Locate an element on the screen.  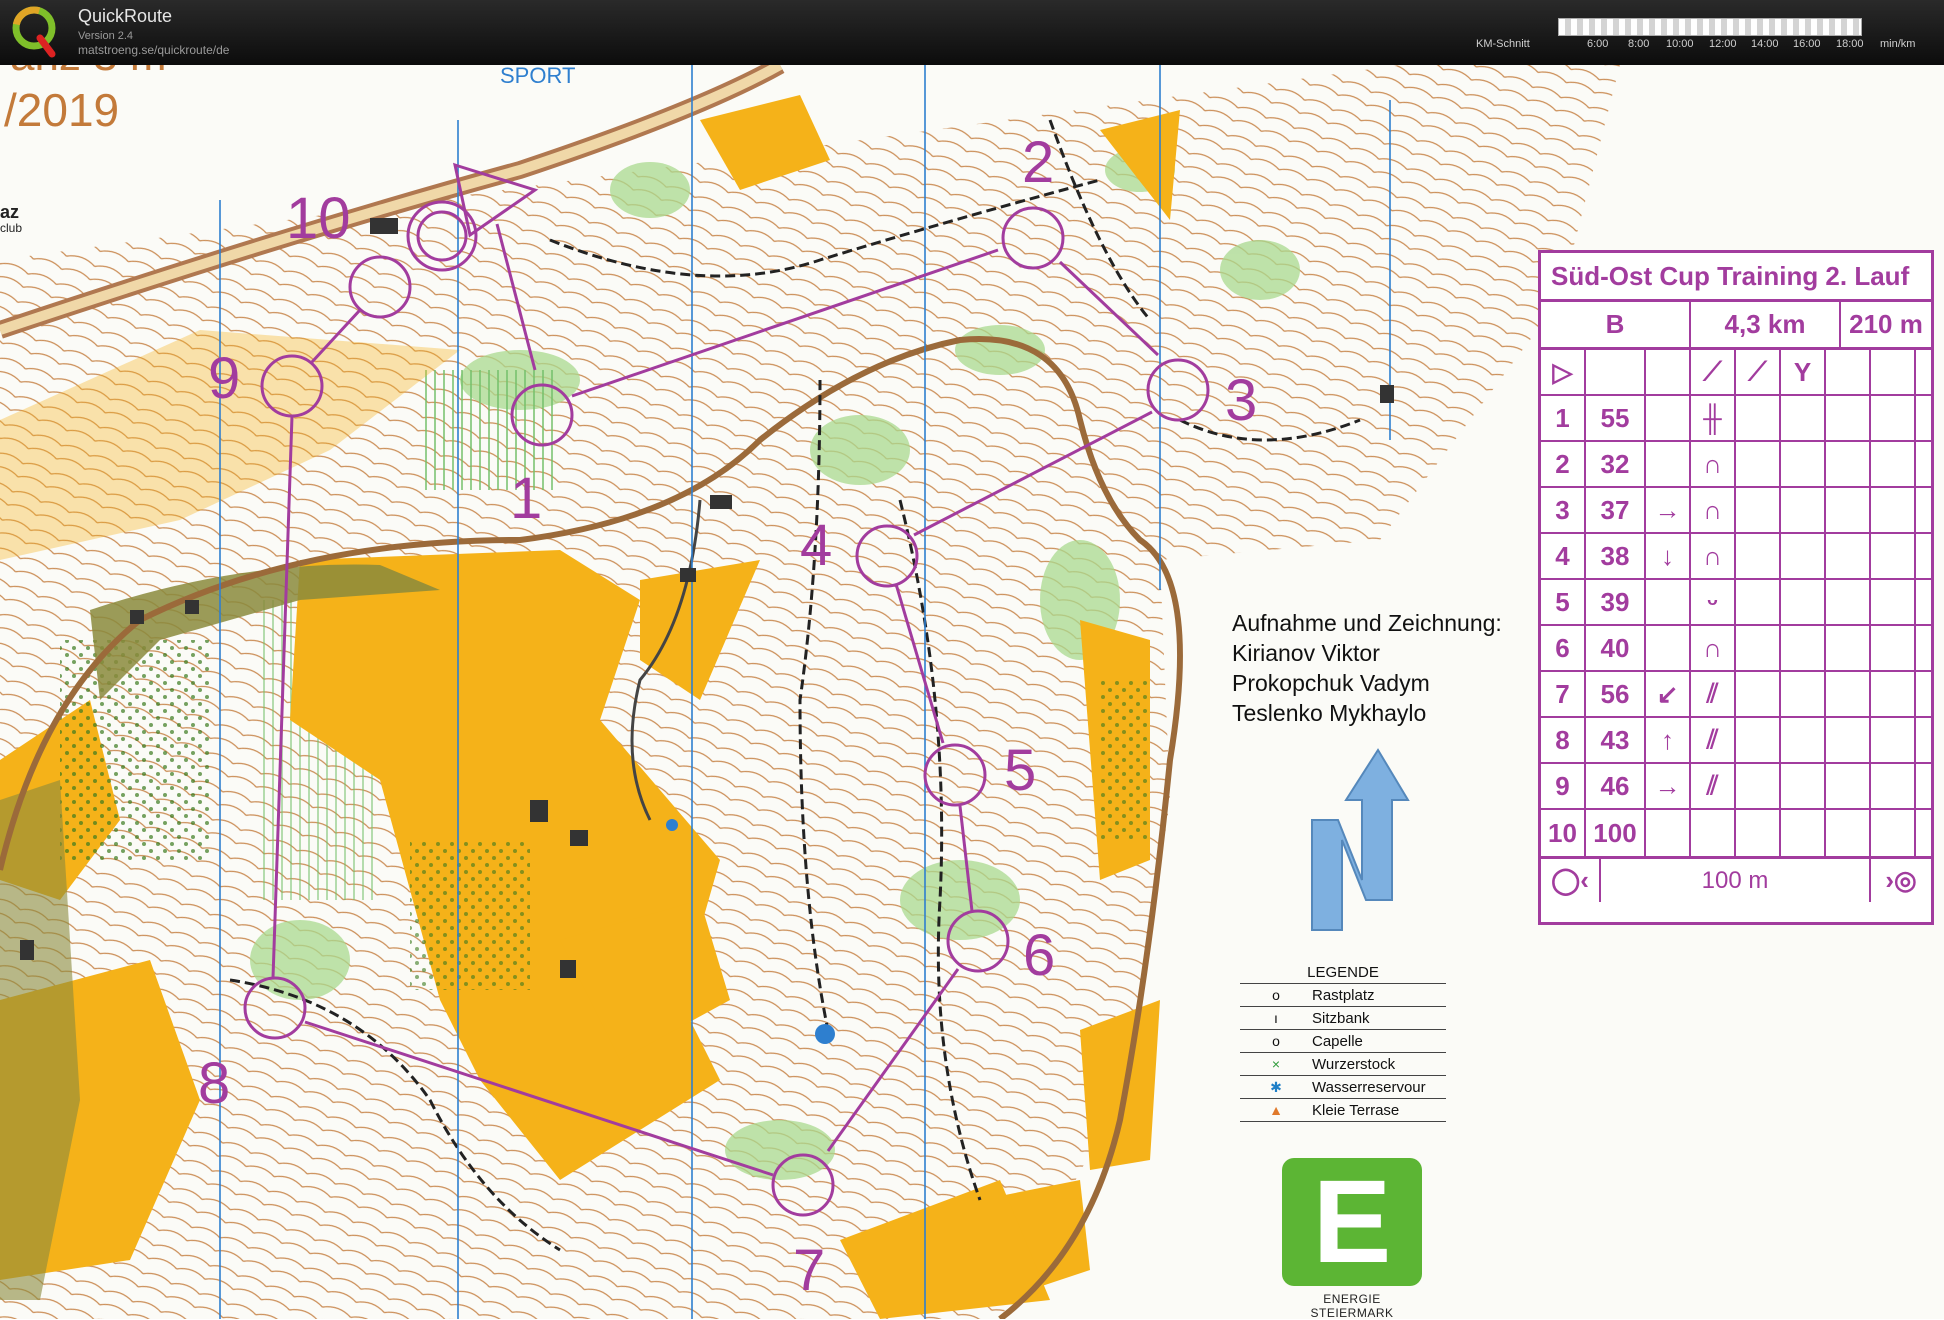
legend-label: Capelle is located at coordinates (1337, 1041).